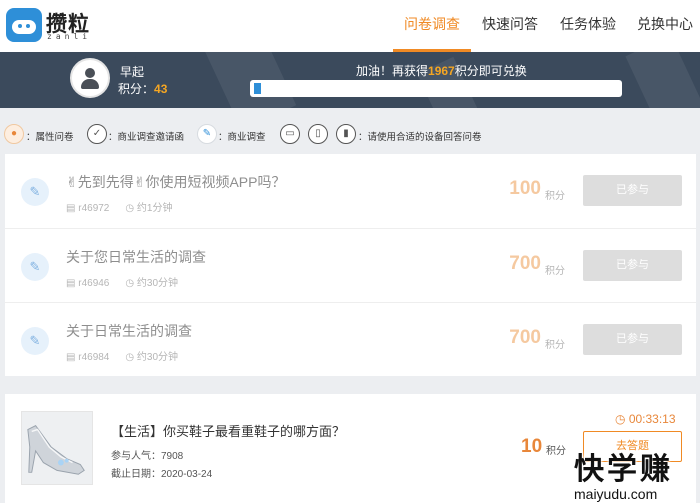  I want to click on watermark-url: maiyudu.com, so click(616, 494).